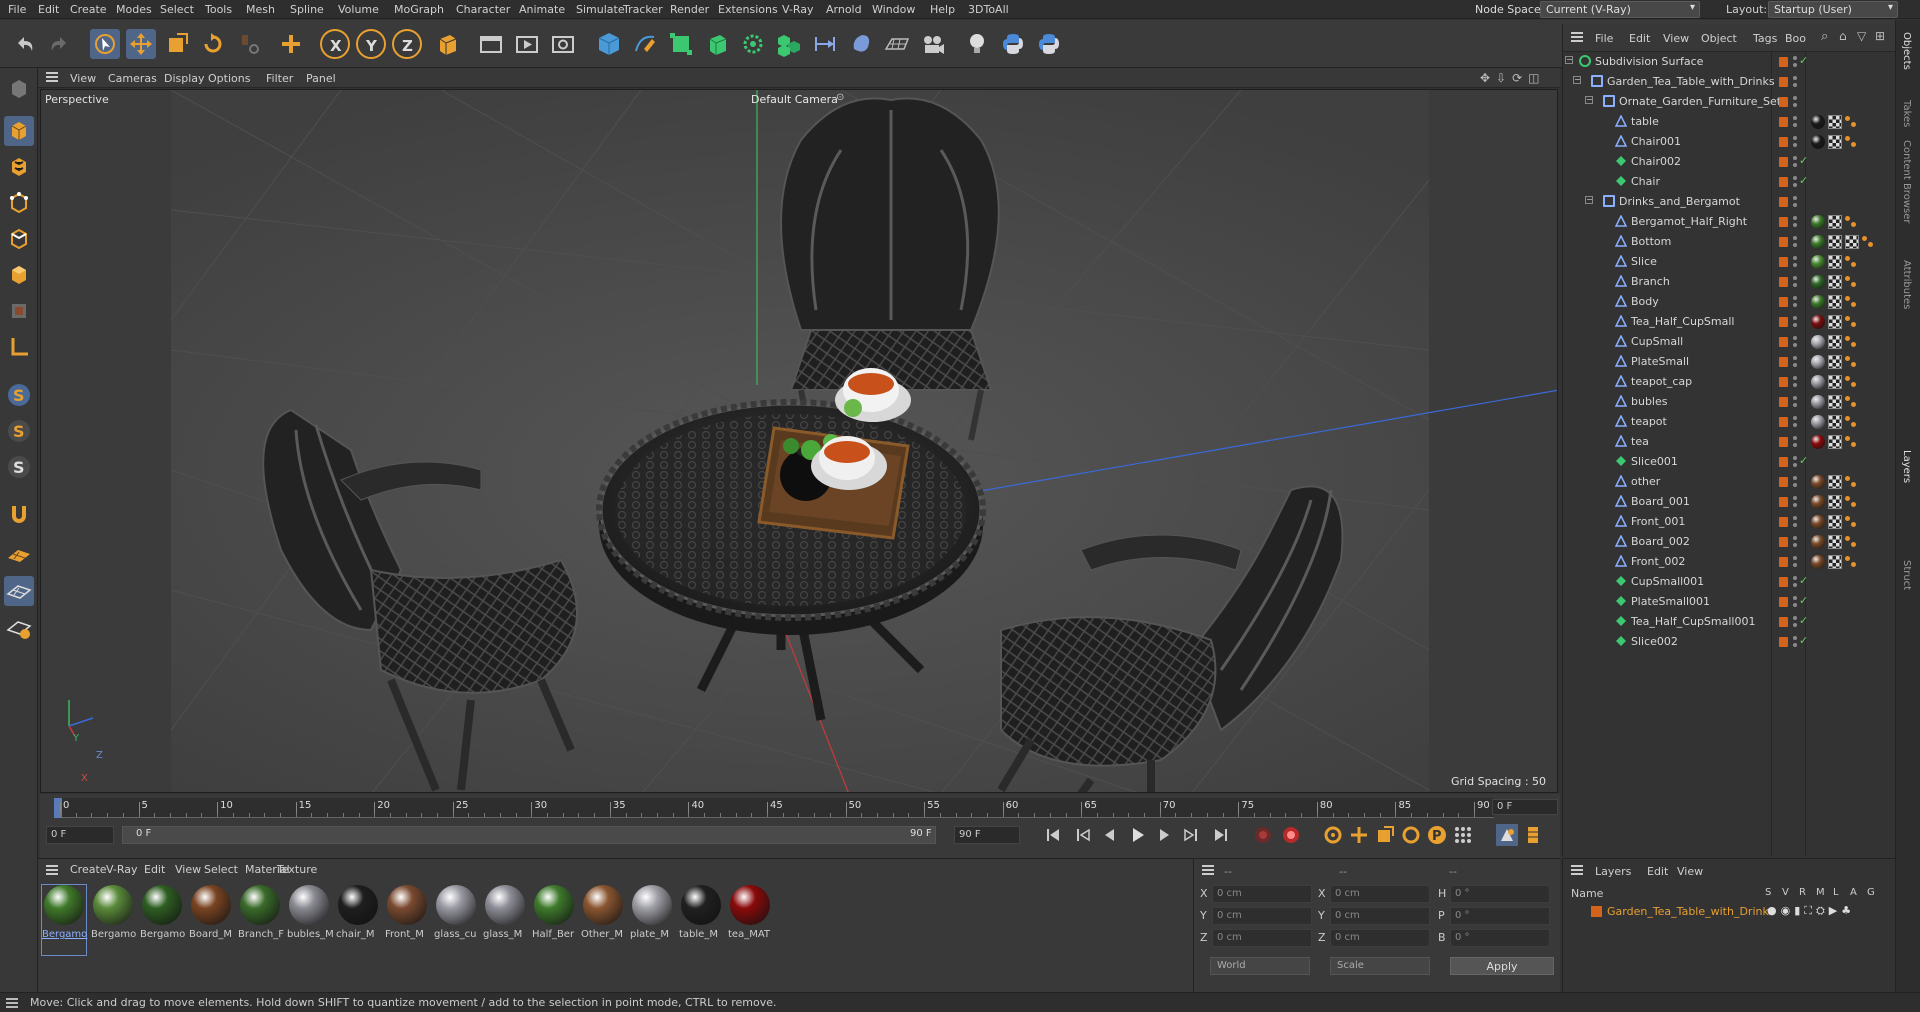 This screenshot has width=1920, height=1012. I want to click on scale-tool-icon, so click(177, 44).